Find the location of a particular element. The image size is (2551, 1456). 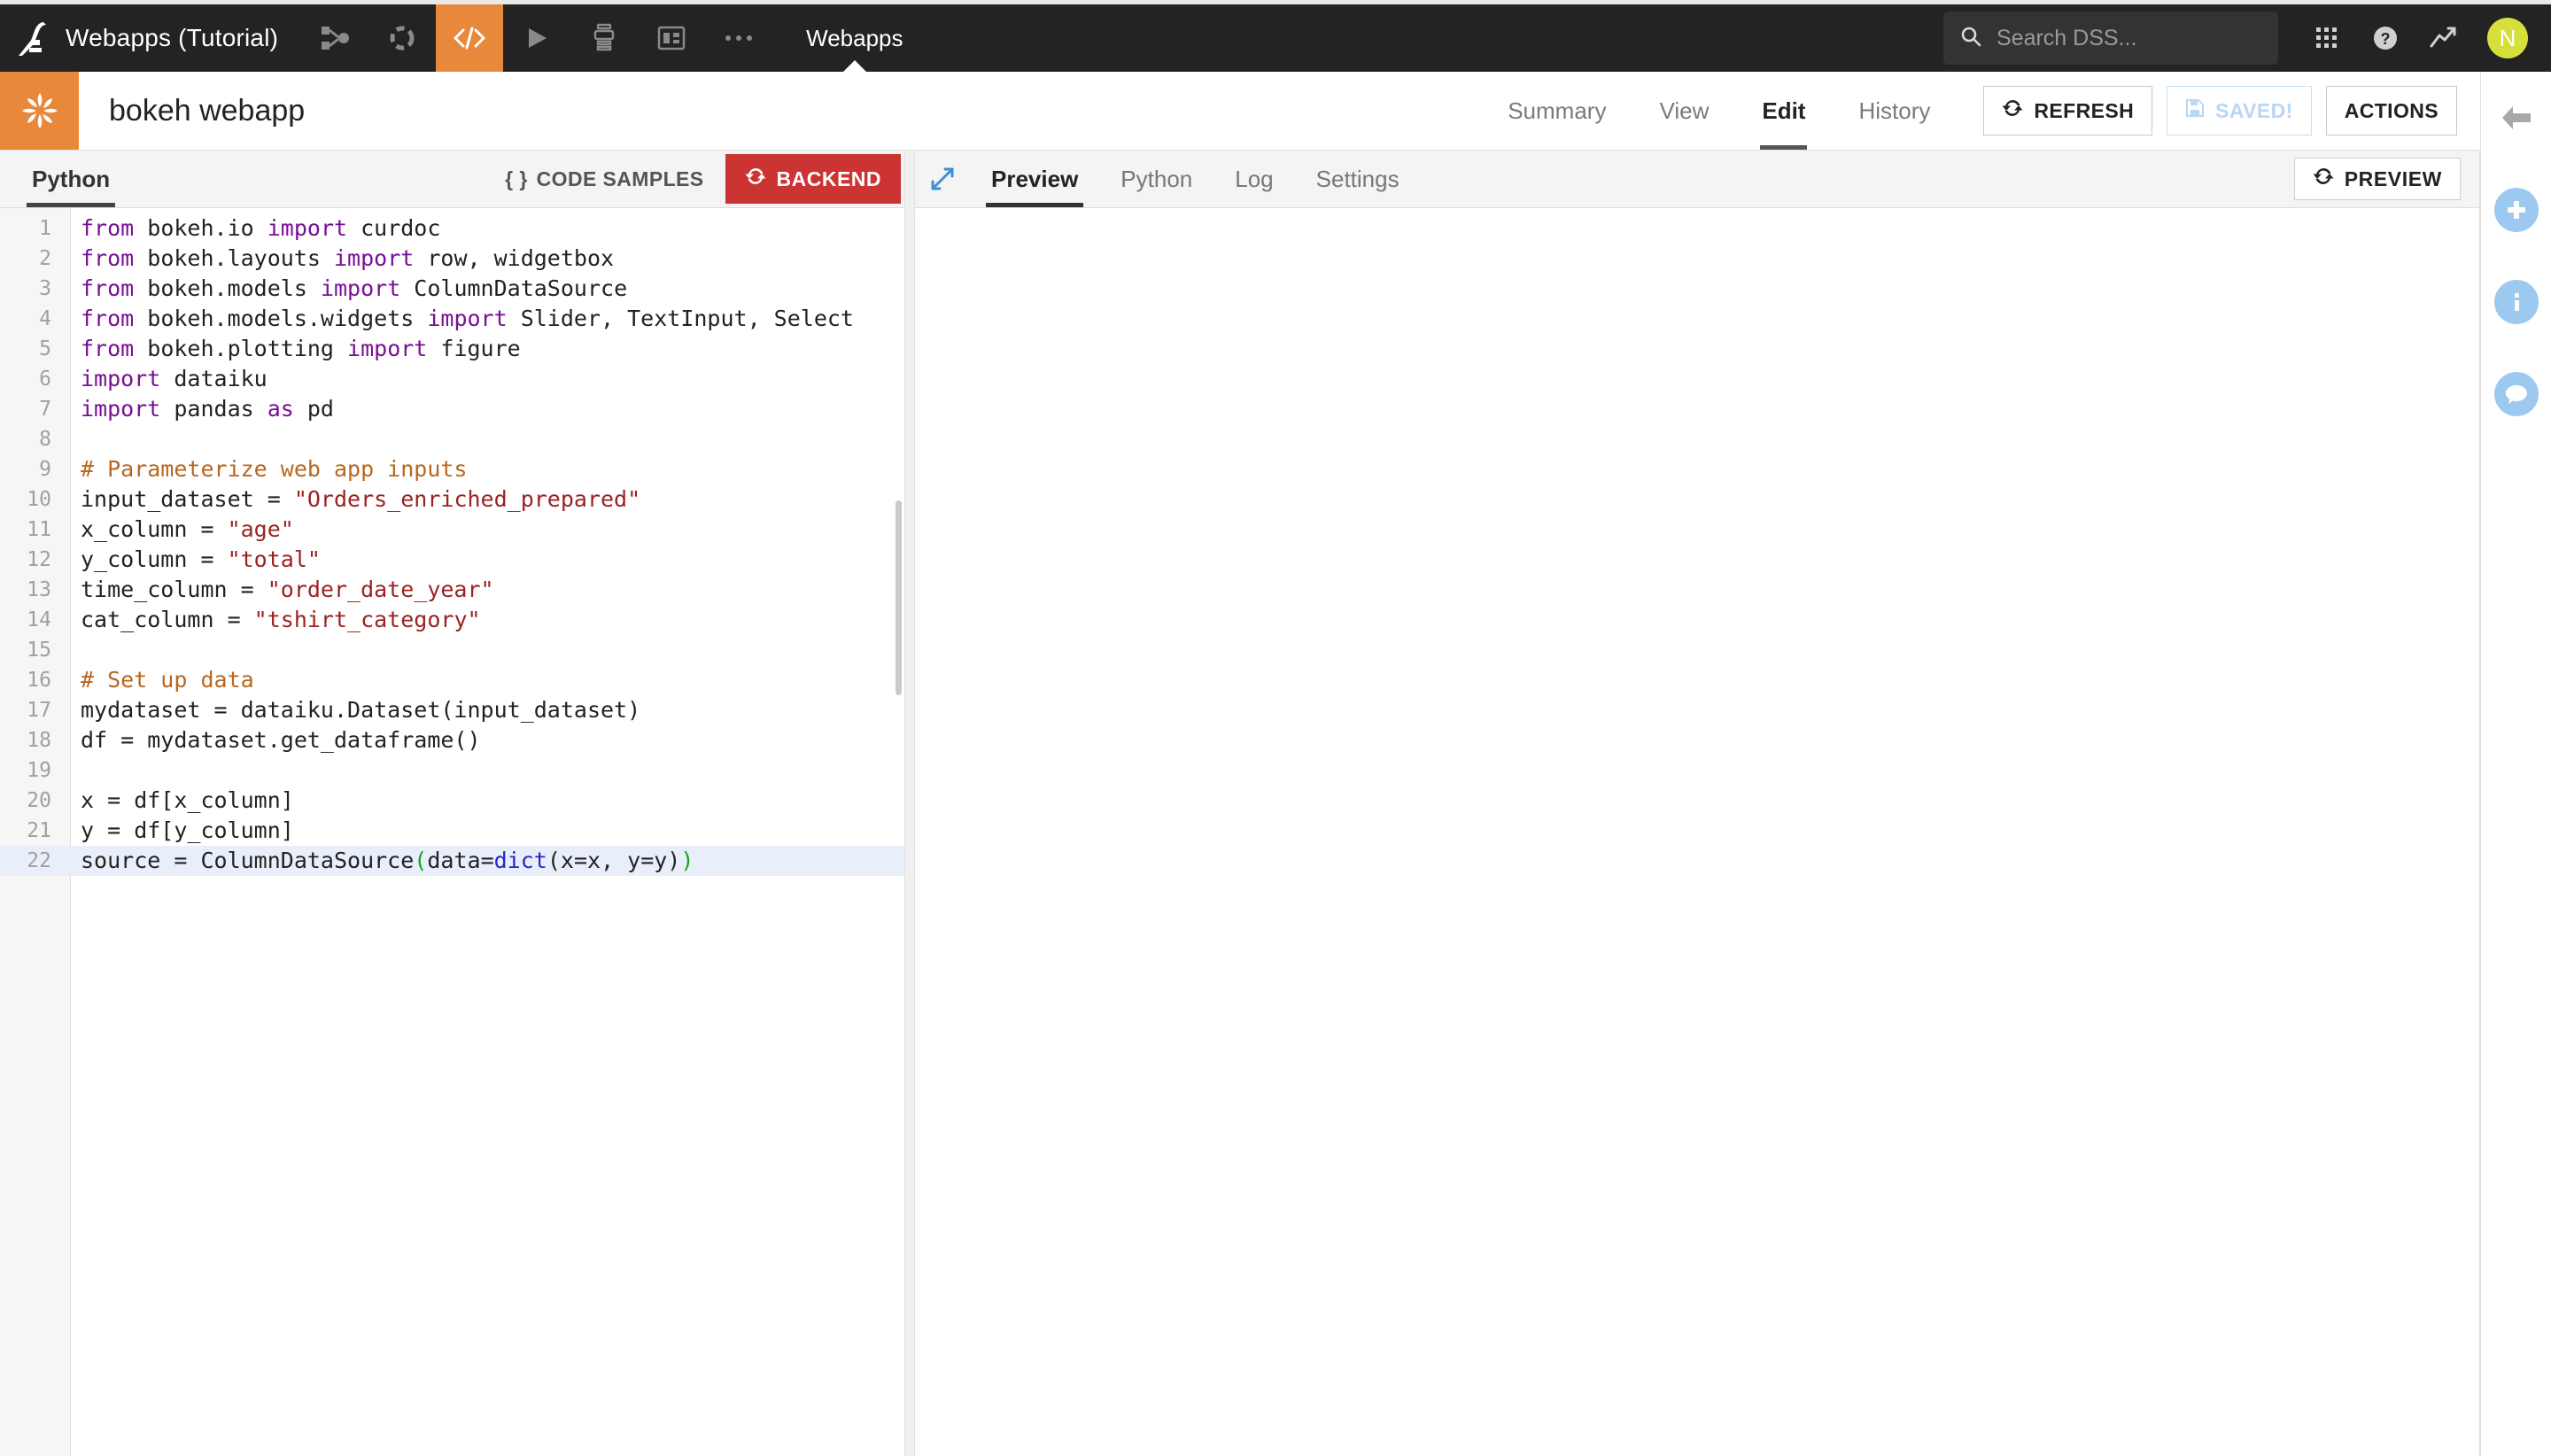

project-name-label: Webapps (Tutorial) is located at coordinates (183, 38).